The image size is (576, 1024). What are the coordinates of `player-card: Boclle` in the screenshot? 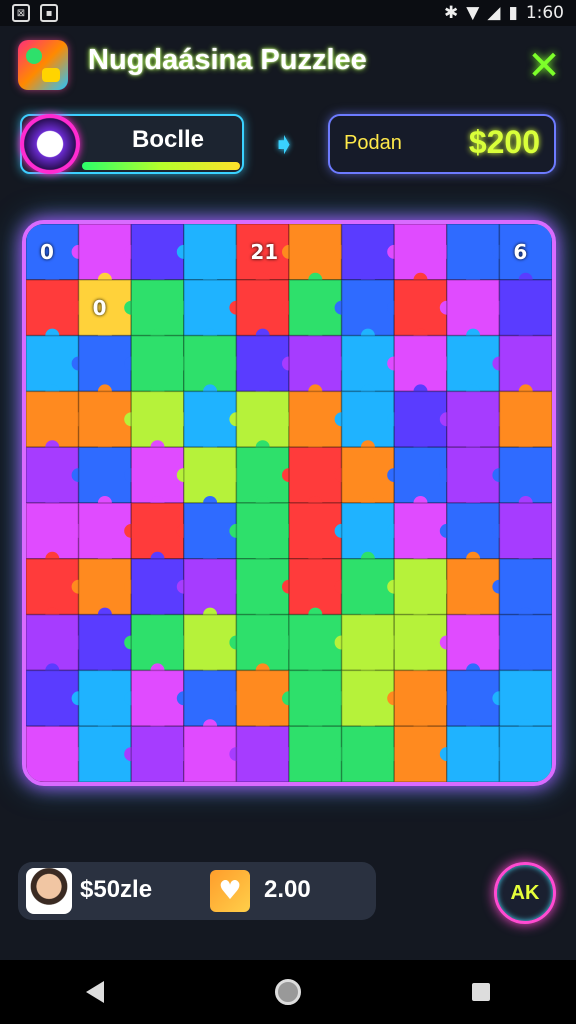 It's located at (132, 144).